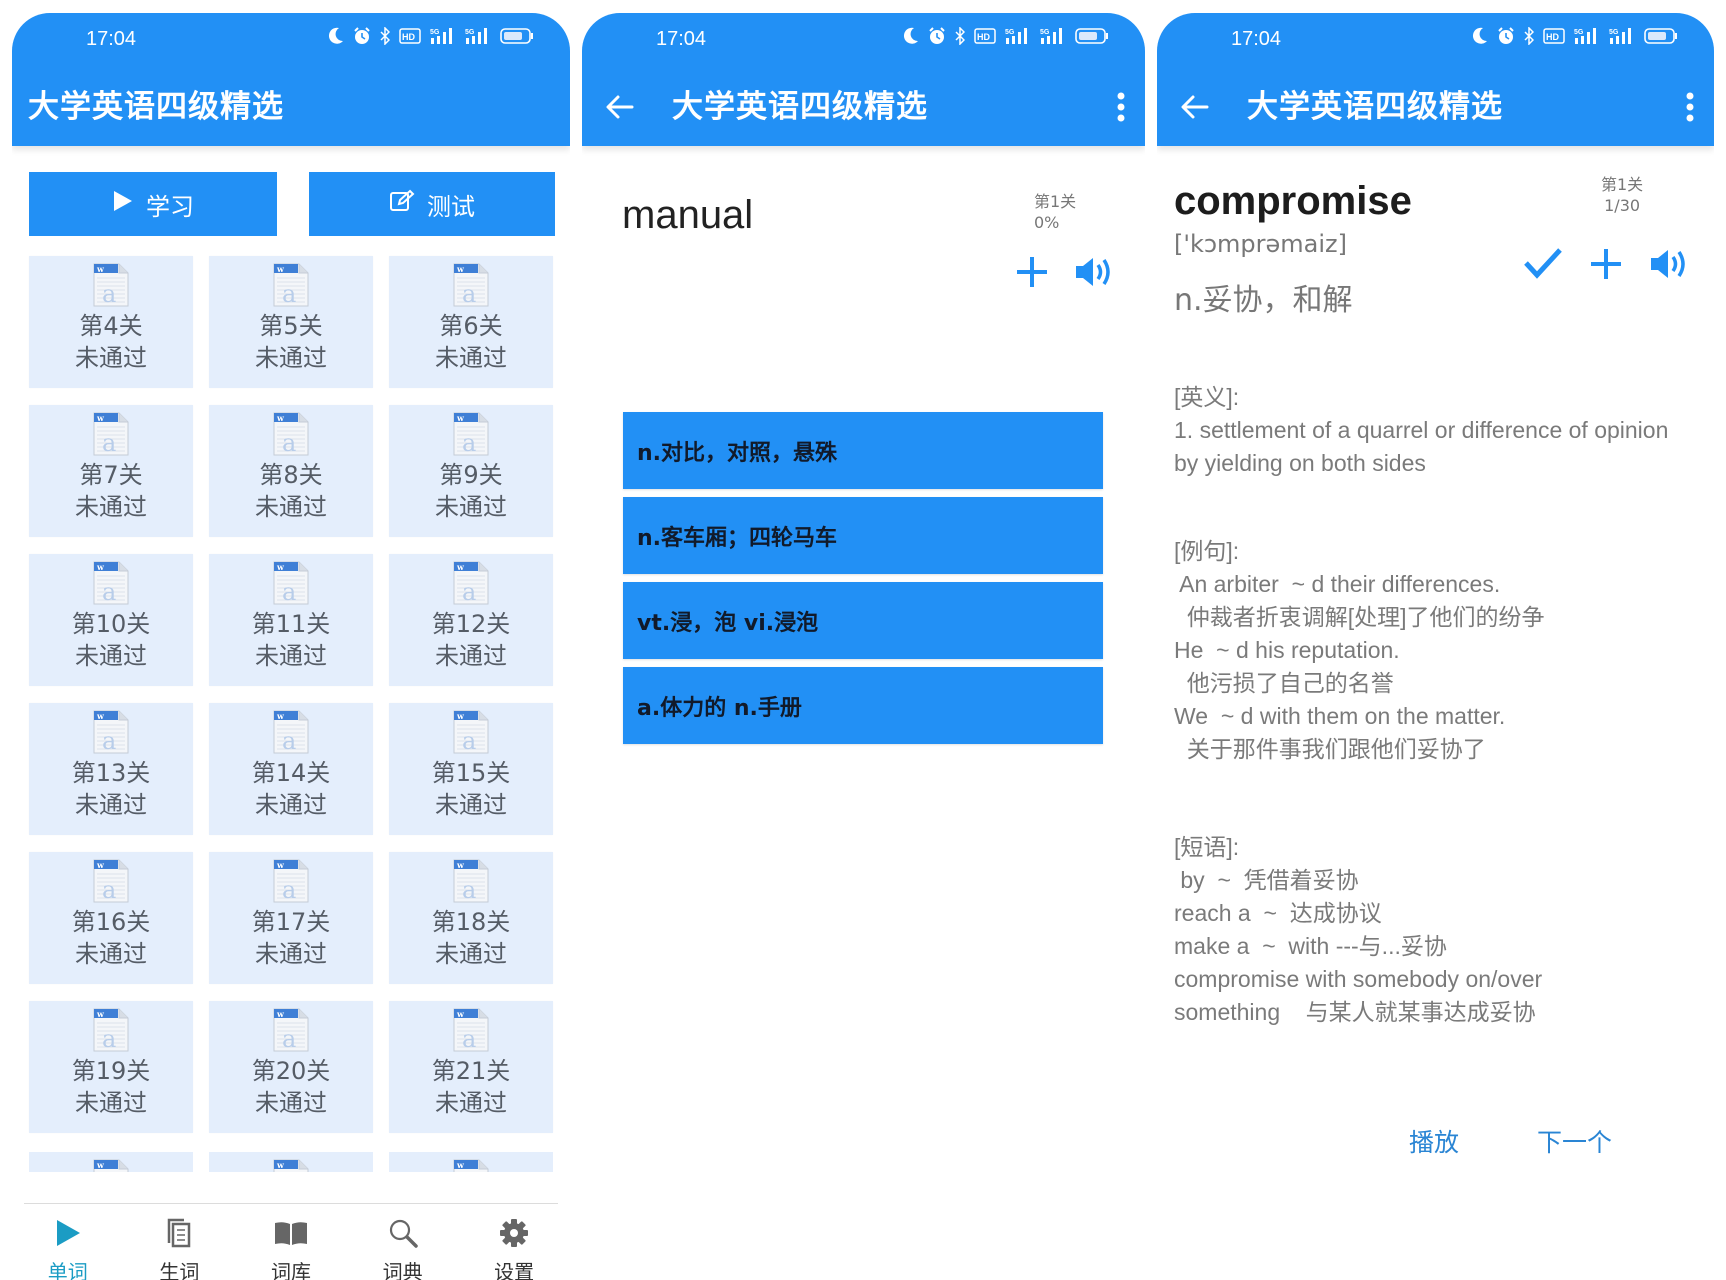 The height and width of the screenshot is (1280, 1726). What do you see at coordinates (1480, 36) in the screenshot?
I see `moon-icon` at bounding box center [1480, 36].